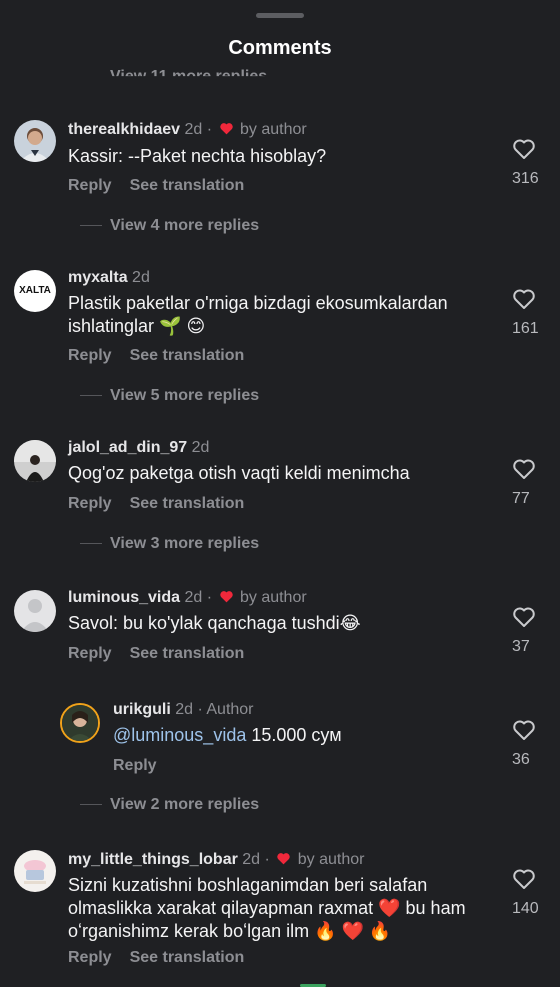  Describe the element at coordinates (179, 735) in the screenshot. I see `mention-link: @luminous_vida` at that location.